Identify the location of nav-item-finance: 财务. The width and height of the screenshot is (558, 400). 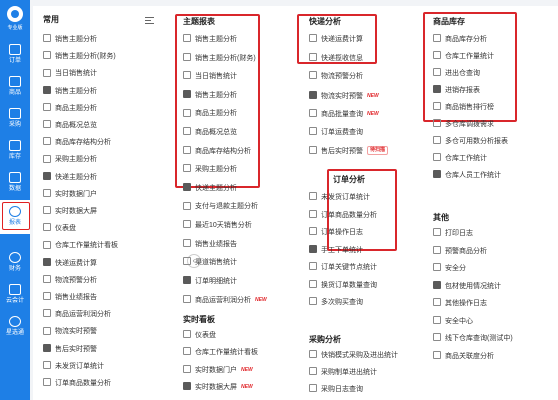
(15, 263).